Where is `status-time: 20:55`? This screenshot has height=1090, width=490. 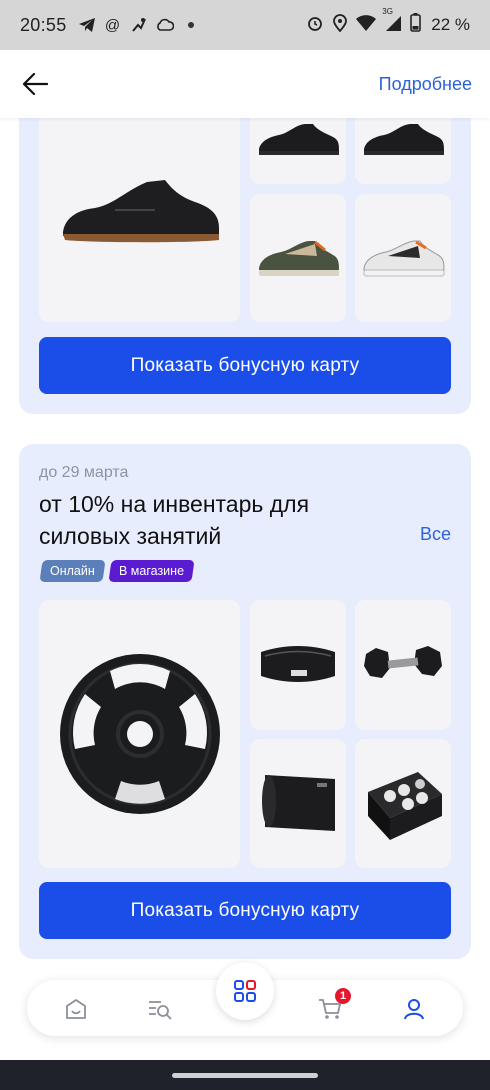 status-time: 20:55 is located at coordinates (43, 24).